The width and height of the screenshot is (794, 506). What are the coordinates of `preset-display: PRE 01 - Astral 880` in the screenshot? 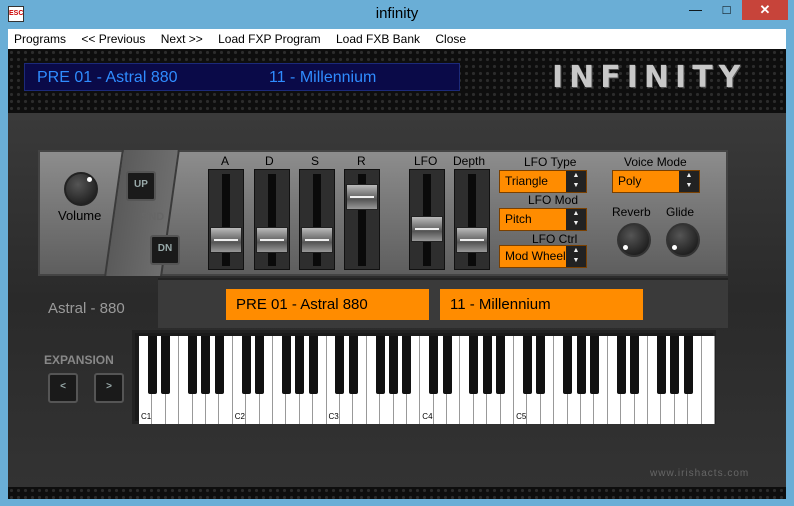 It's located at (327, 304).